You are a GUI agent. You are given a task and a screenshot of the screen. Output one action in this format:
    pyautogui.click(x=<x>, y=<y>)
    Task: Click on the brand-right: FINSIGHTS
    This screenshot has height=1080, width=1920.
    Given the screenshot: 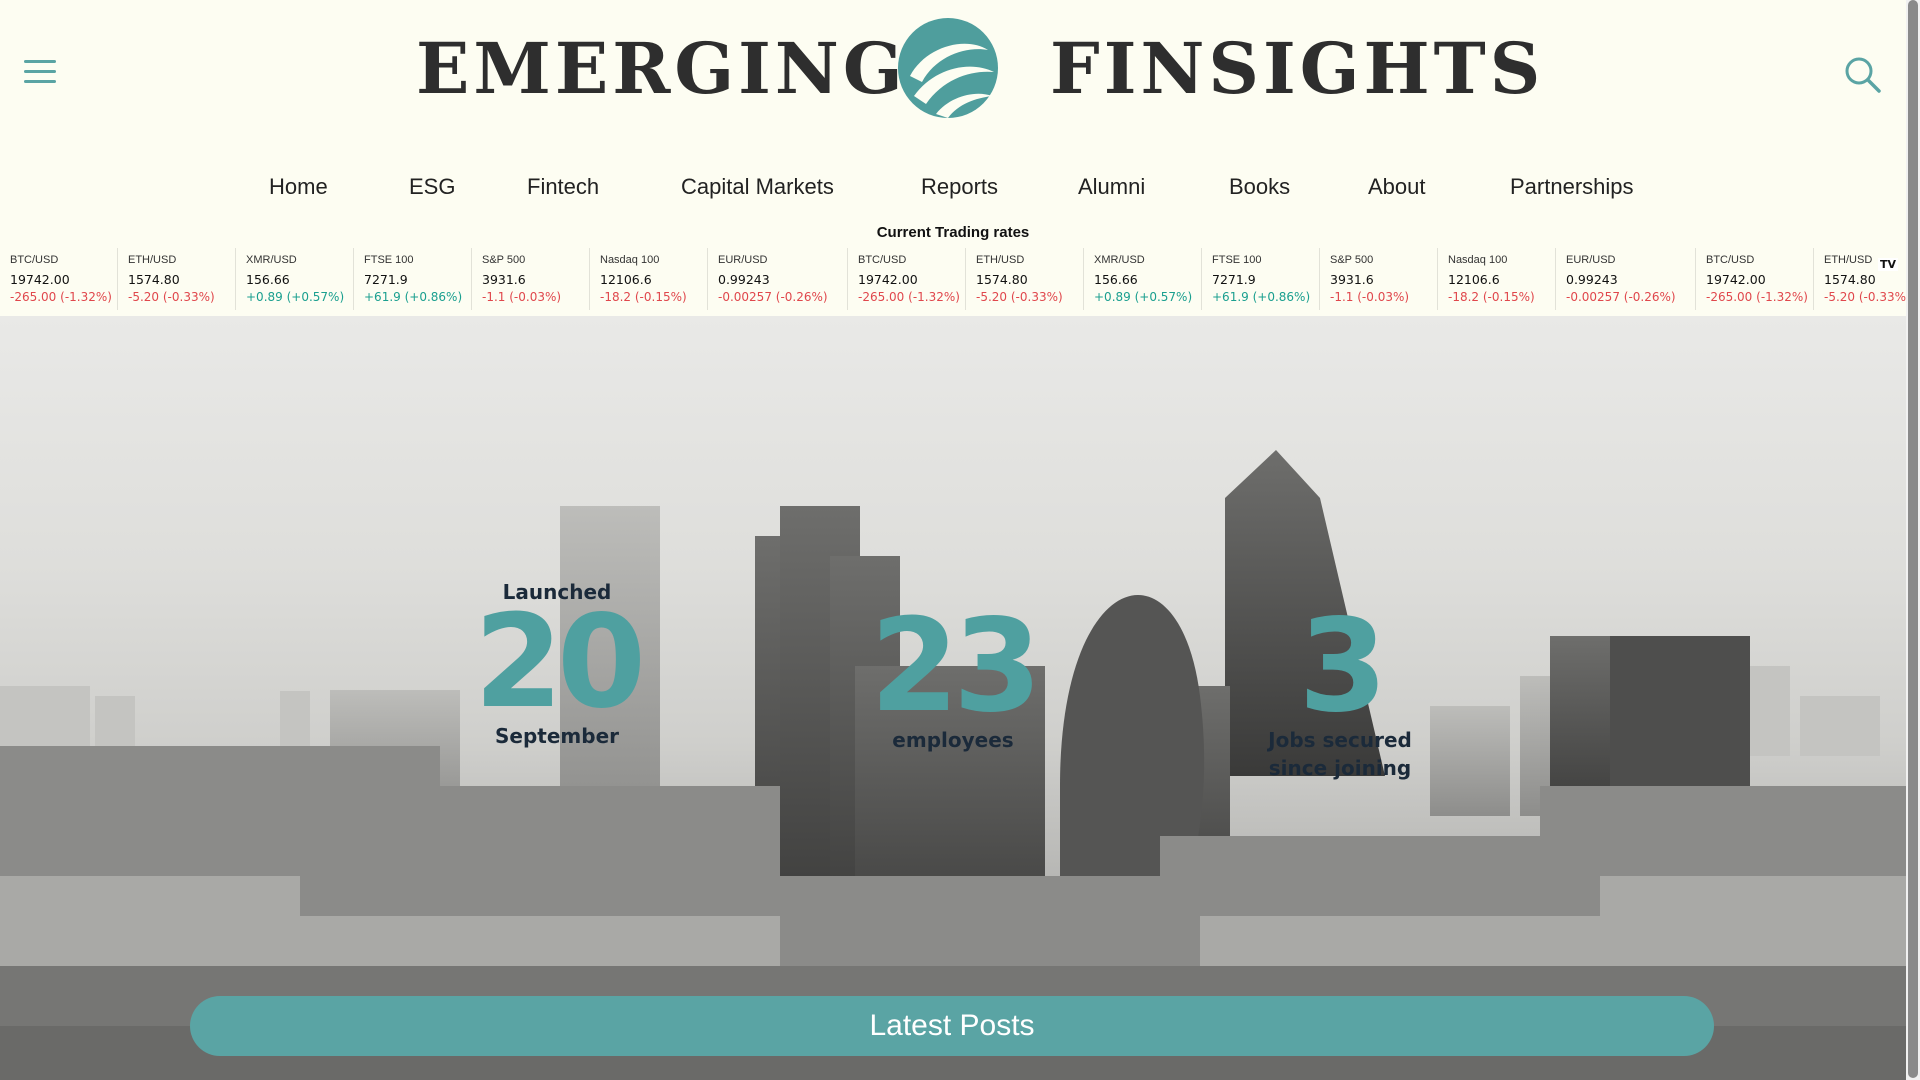 What is the action you would take?
    pyautogui.click(x=1297, y=69)
    